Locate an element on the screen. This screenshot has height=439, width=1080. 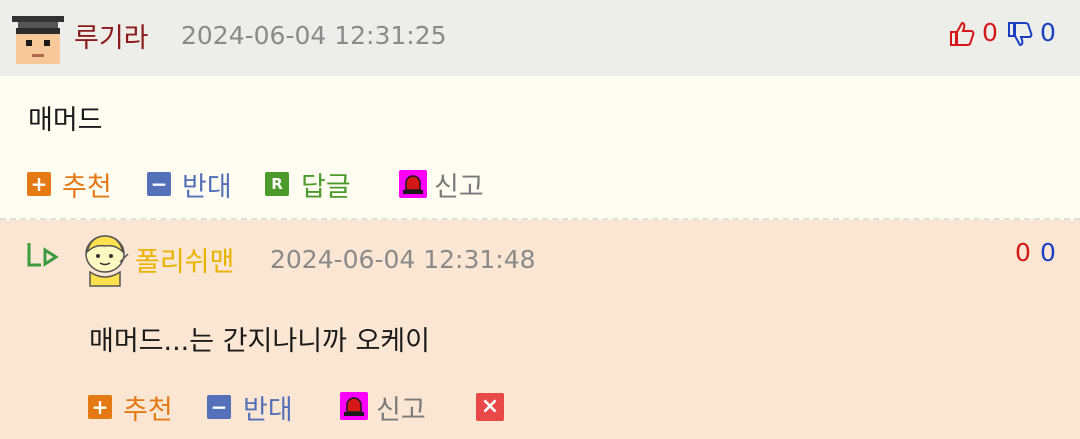
thumbs-down-icon is located at coordinates (1020, 34).